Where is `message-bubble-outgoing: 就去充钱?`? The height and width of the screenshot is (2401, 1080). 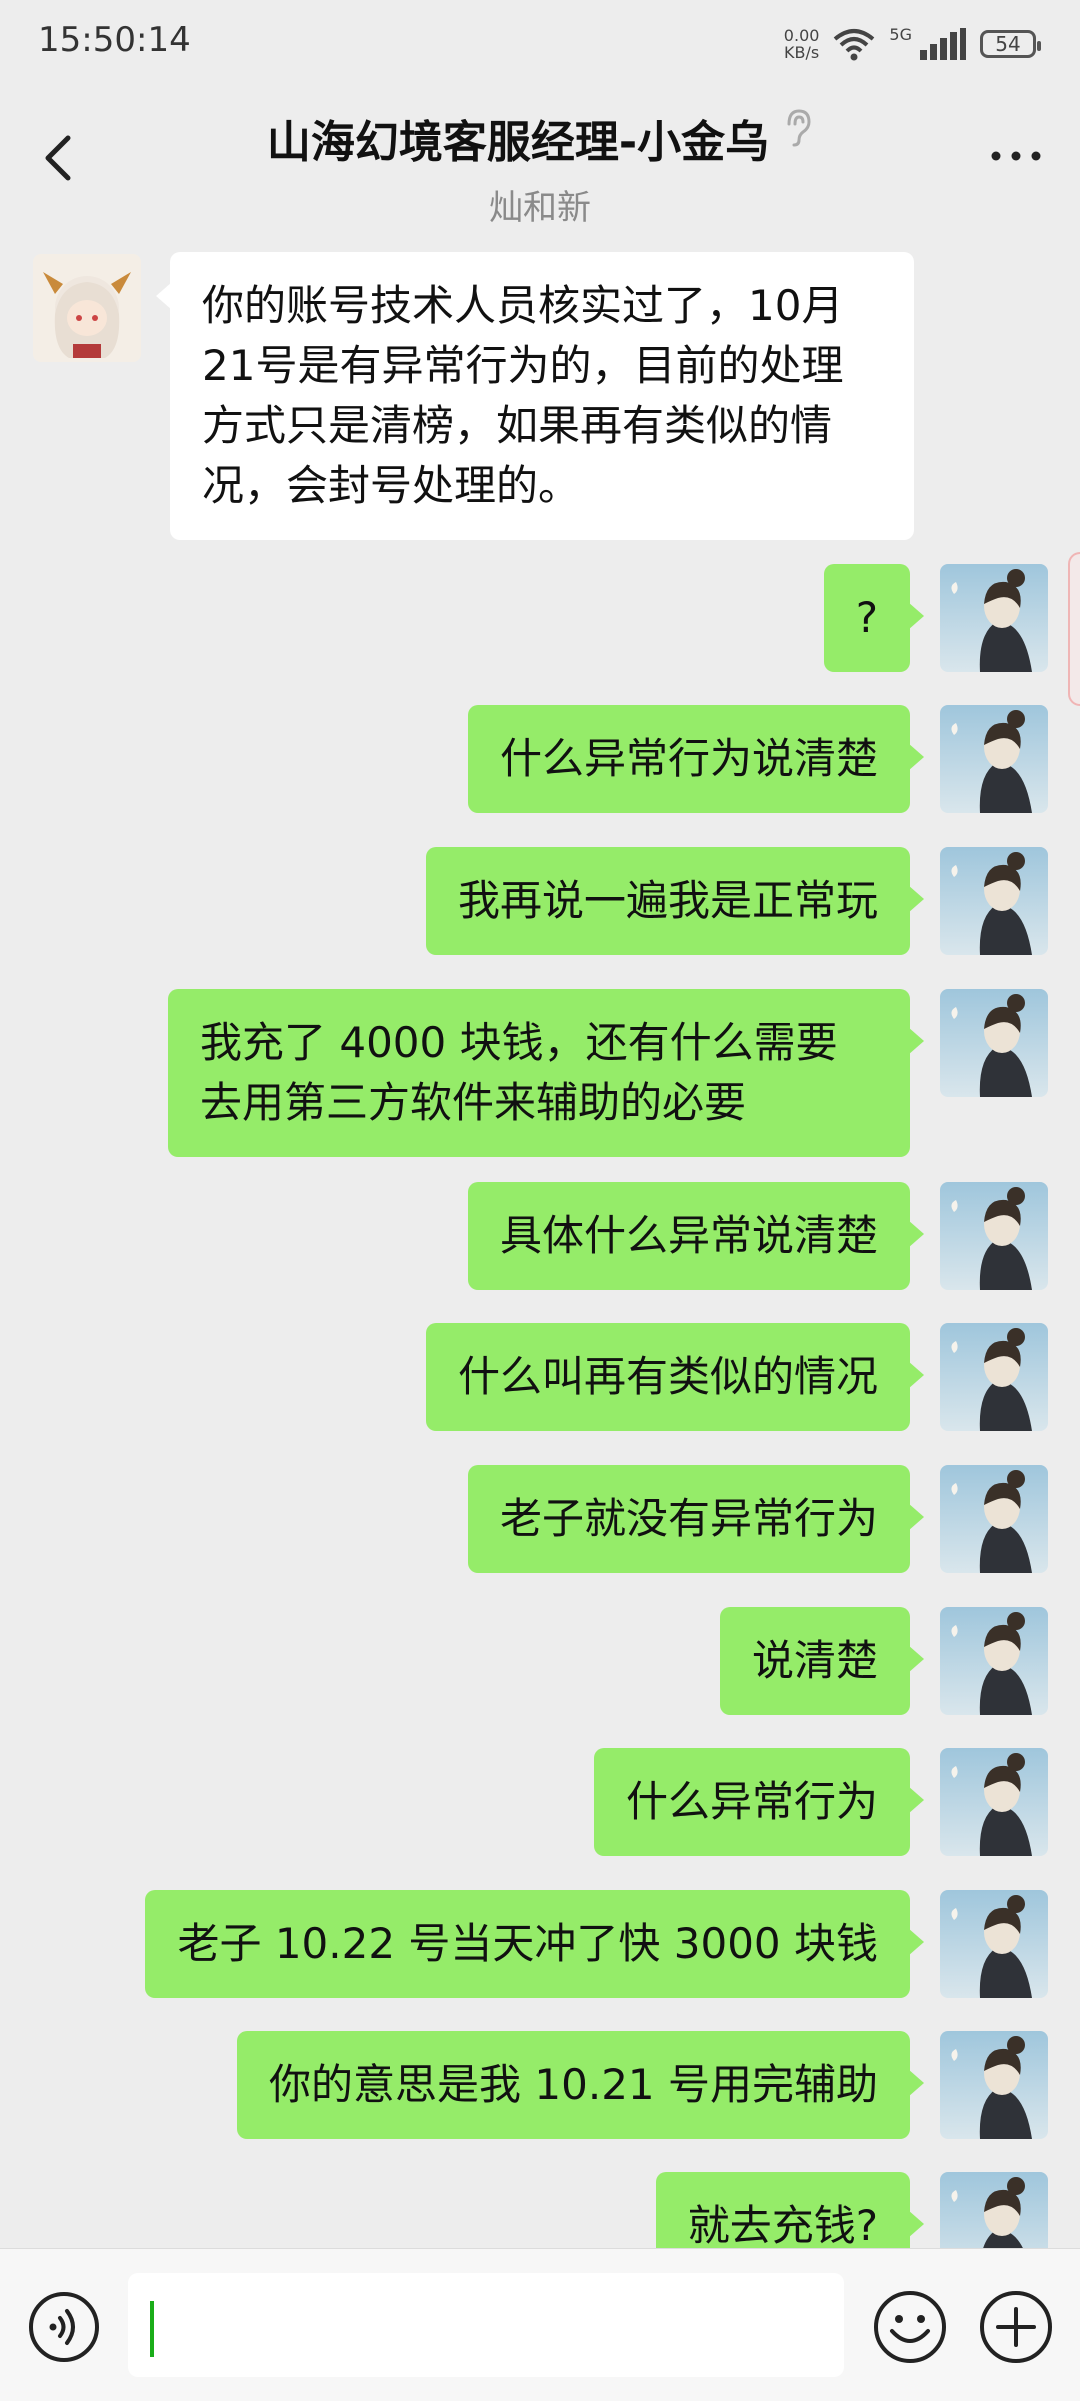 message-bubble-outgoing: 就去充钱? is located at coordinates (790, 2210).